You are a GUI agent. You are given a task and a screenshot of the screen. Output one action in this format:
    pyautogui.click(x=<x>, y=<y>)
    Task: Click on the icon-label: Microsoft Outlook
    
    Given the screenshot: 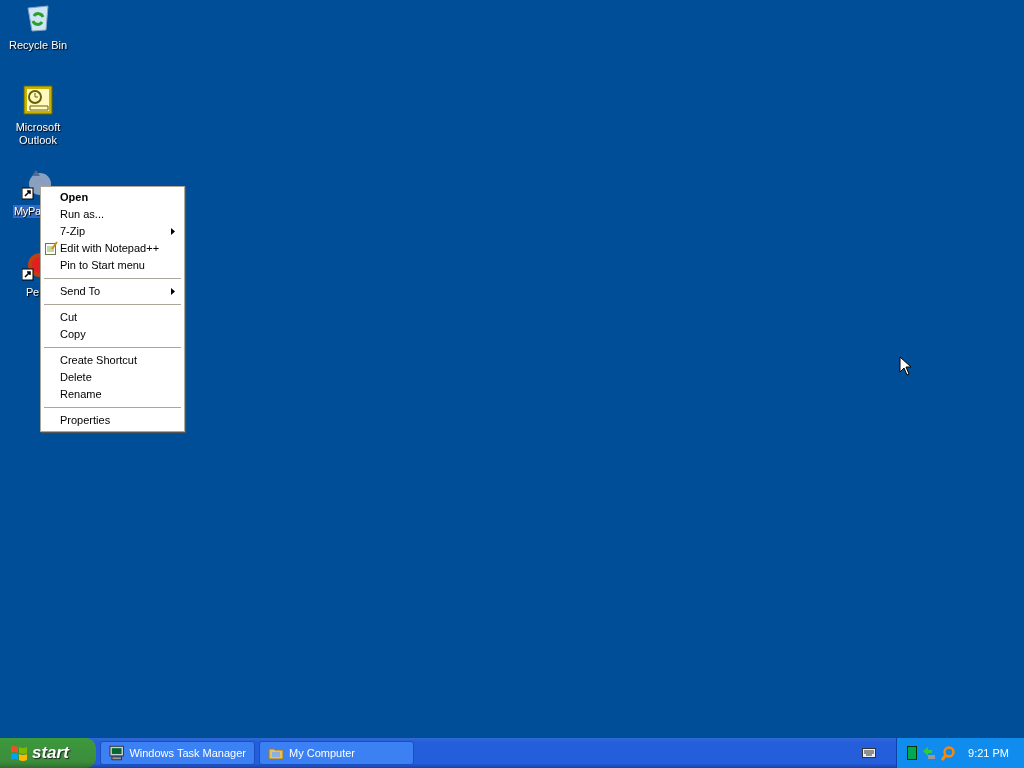 What is the action you would take?
    pyautogui.click(x=38, y=134)
    